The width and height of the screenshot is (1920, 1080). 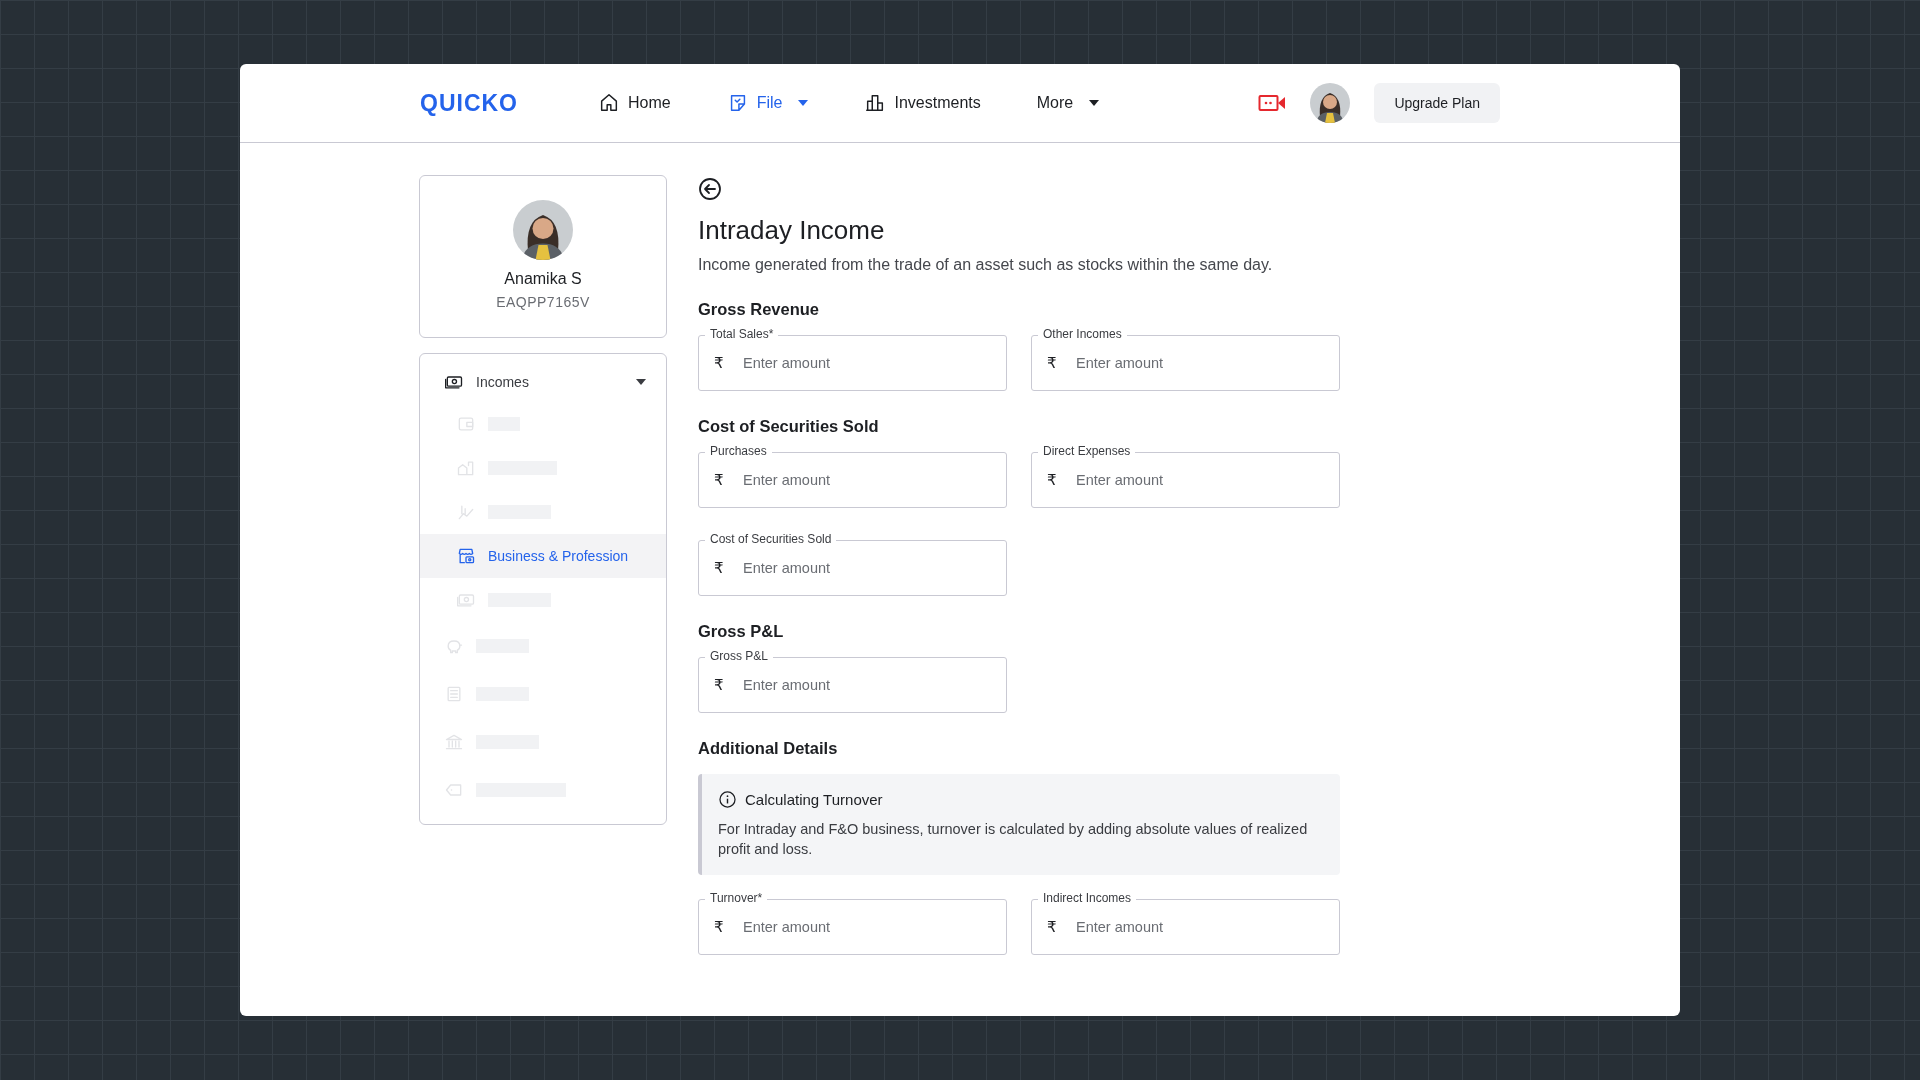 I want to click on page-title: Intraday Income, so click(x=792, y=230).